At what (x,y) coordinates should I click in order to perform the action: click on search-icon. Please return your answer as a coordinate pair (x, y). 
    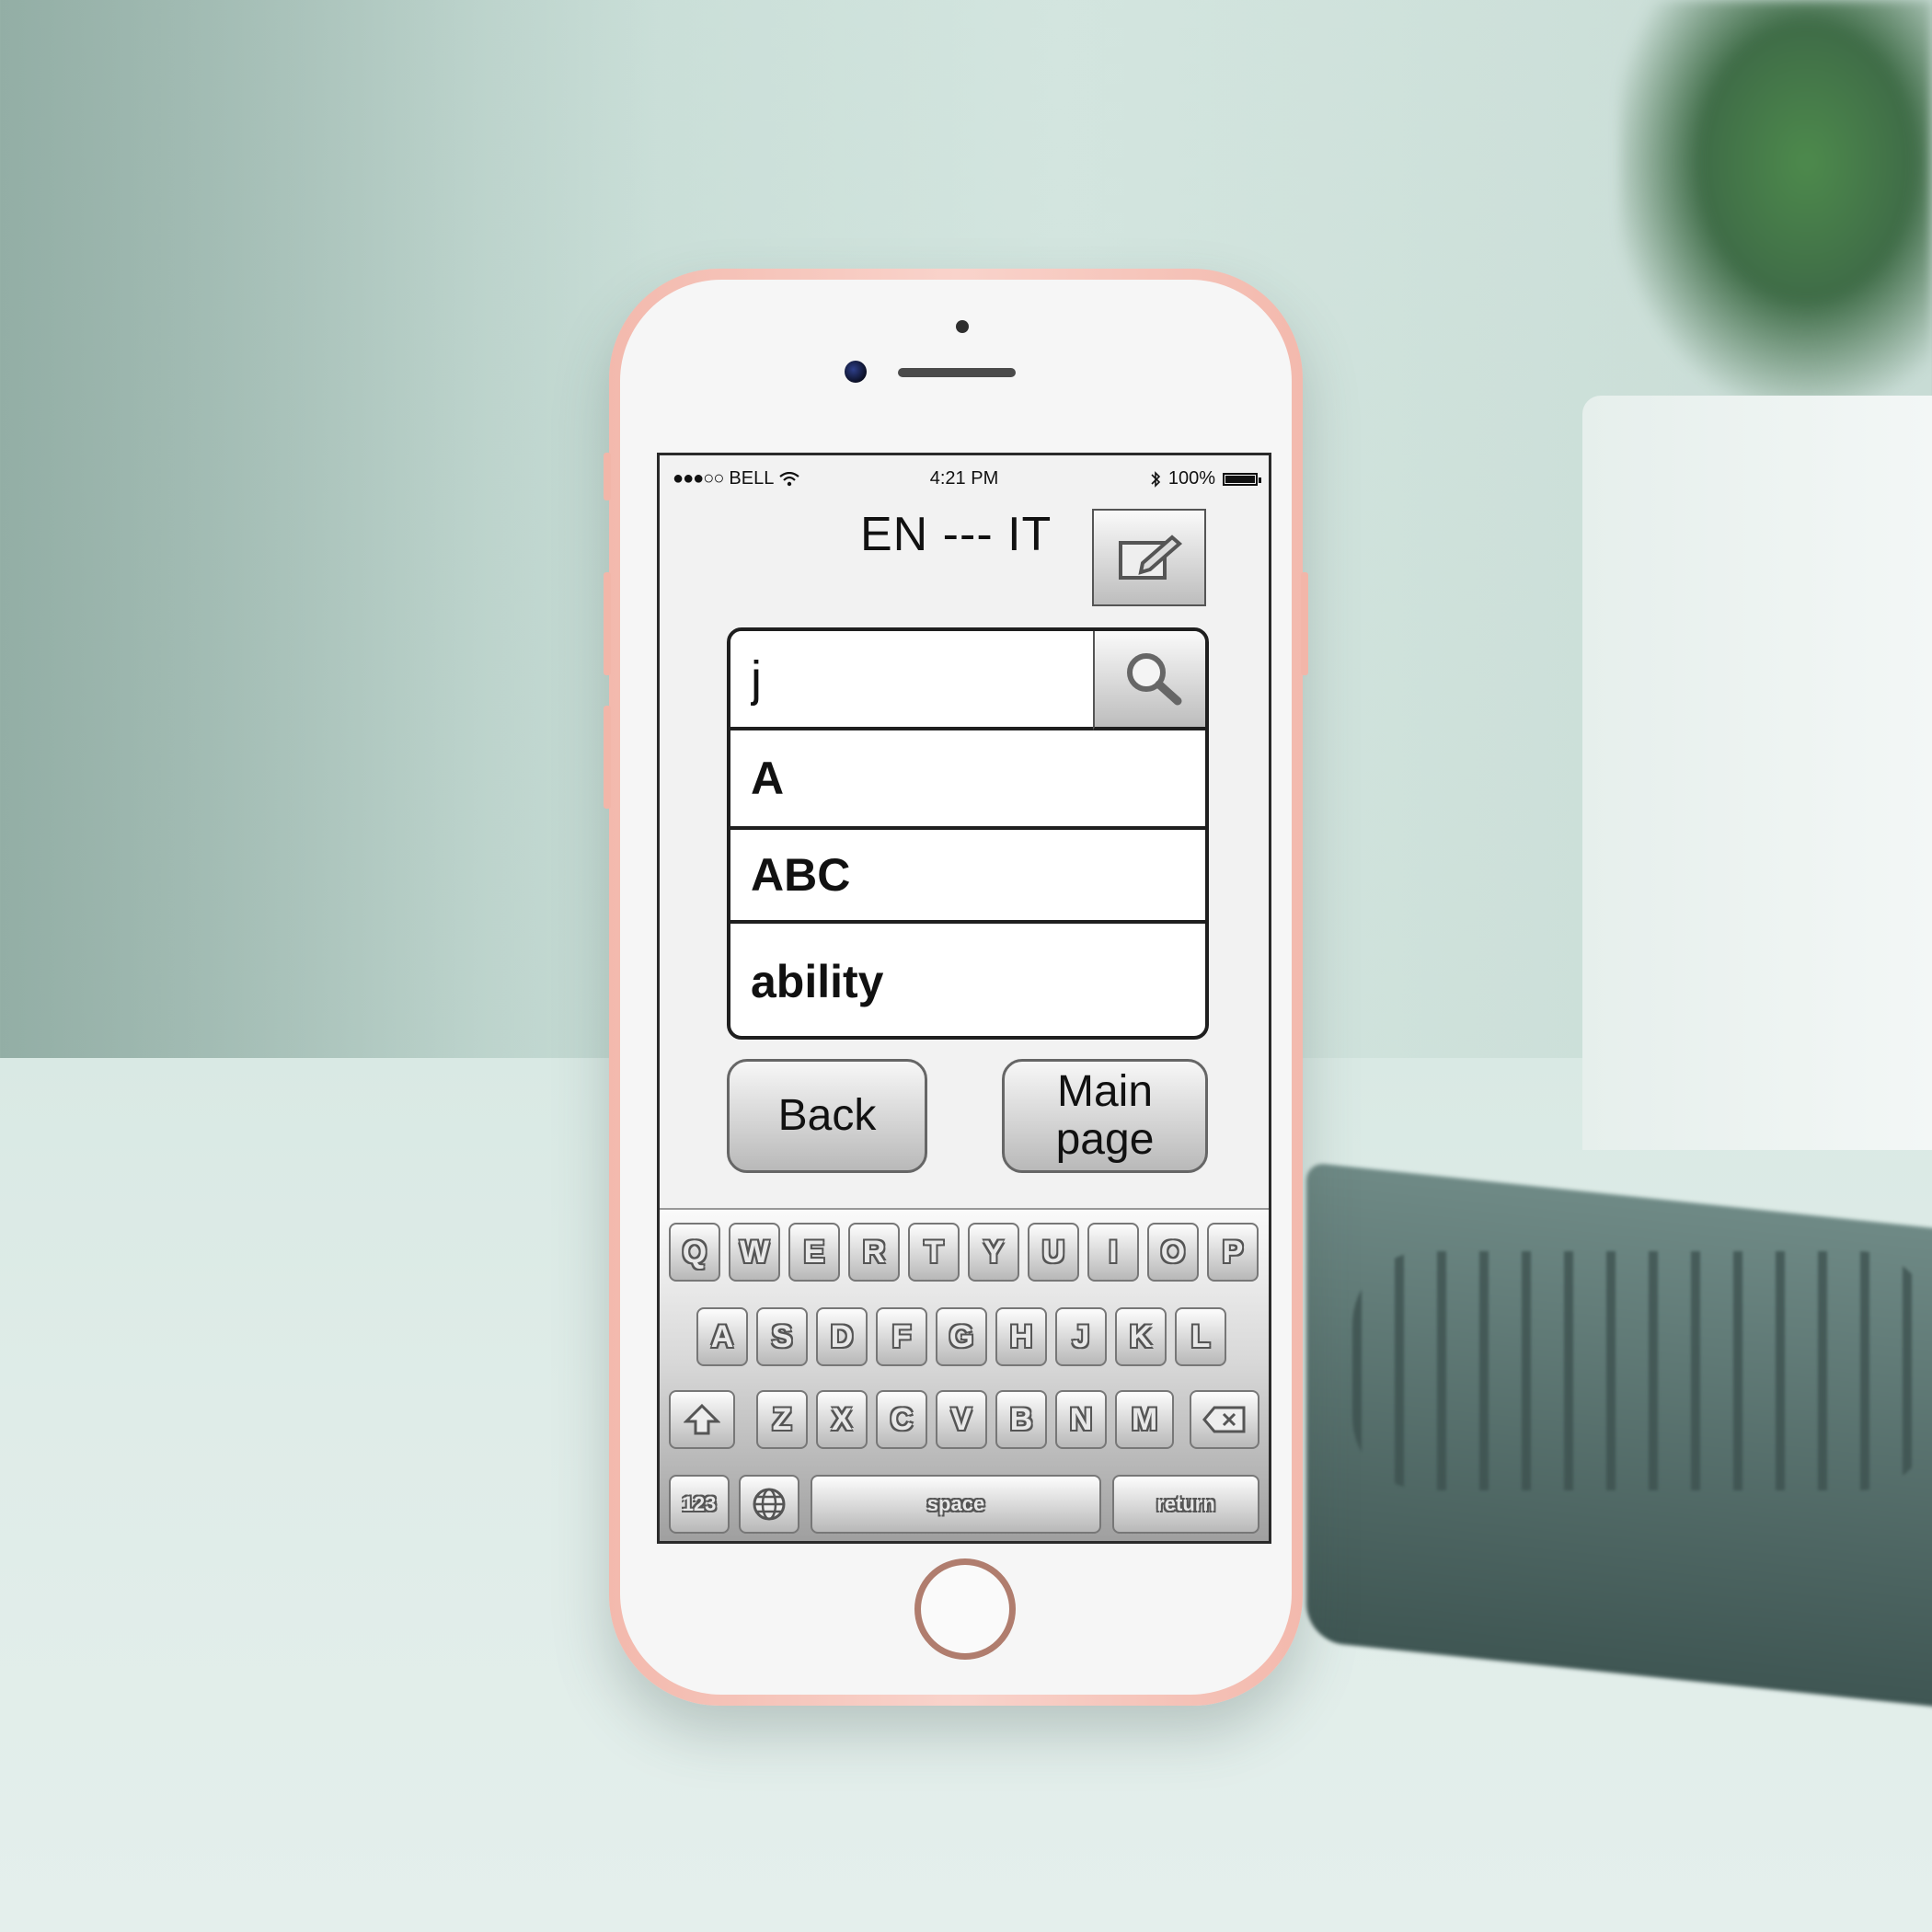
    Looking at the image, I should click on (1154, 679).